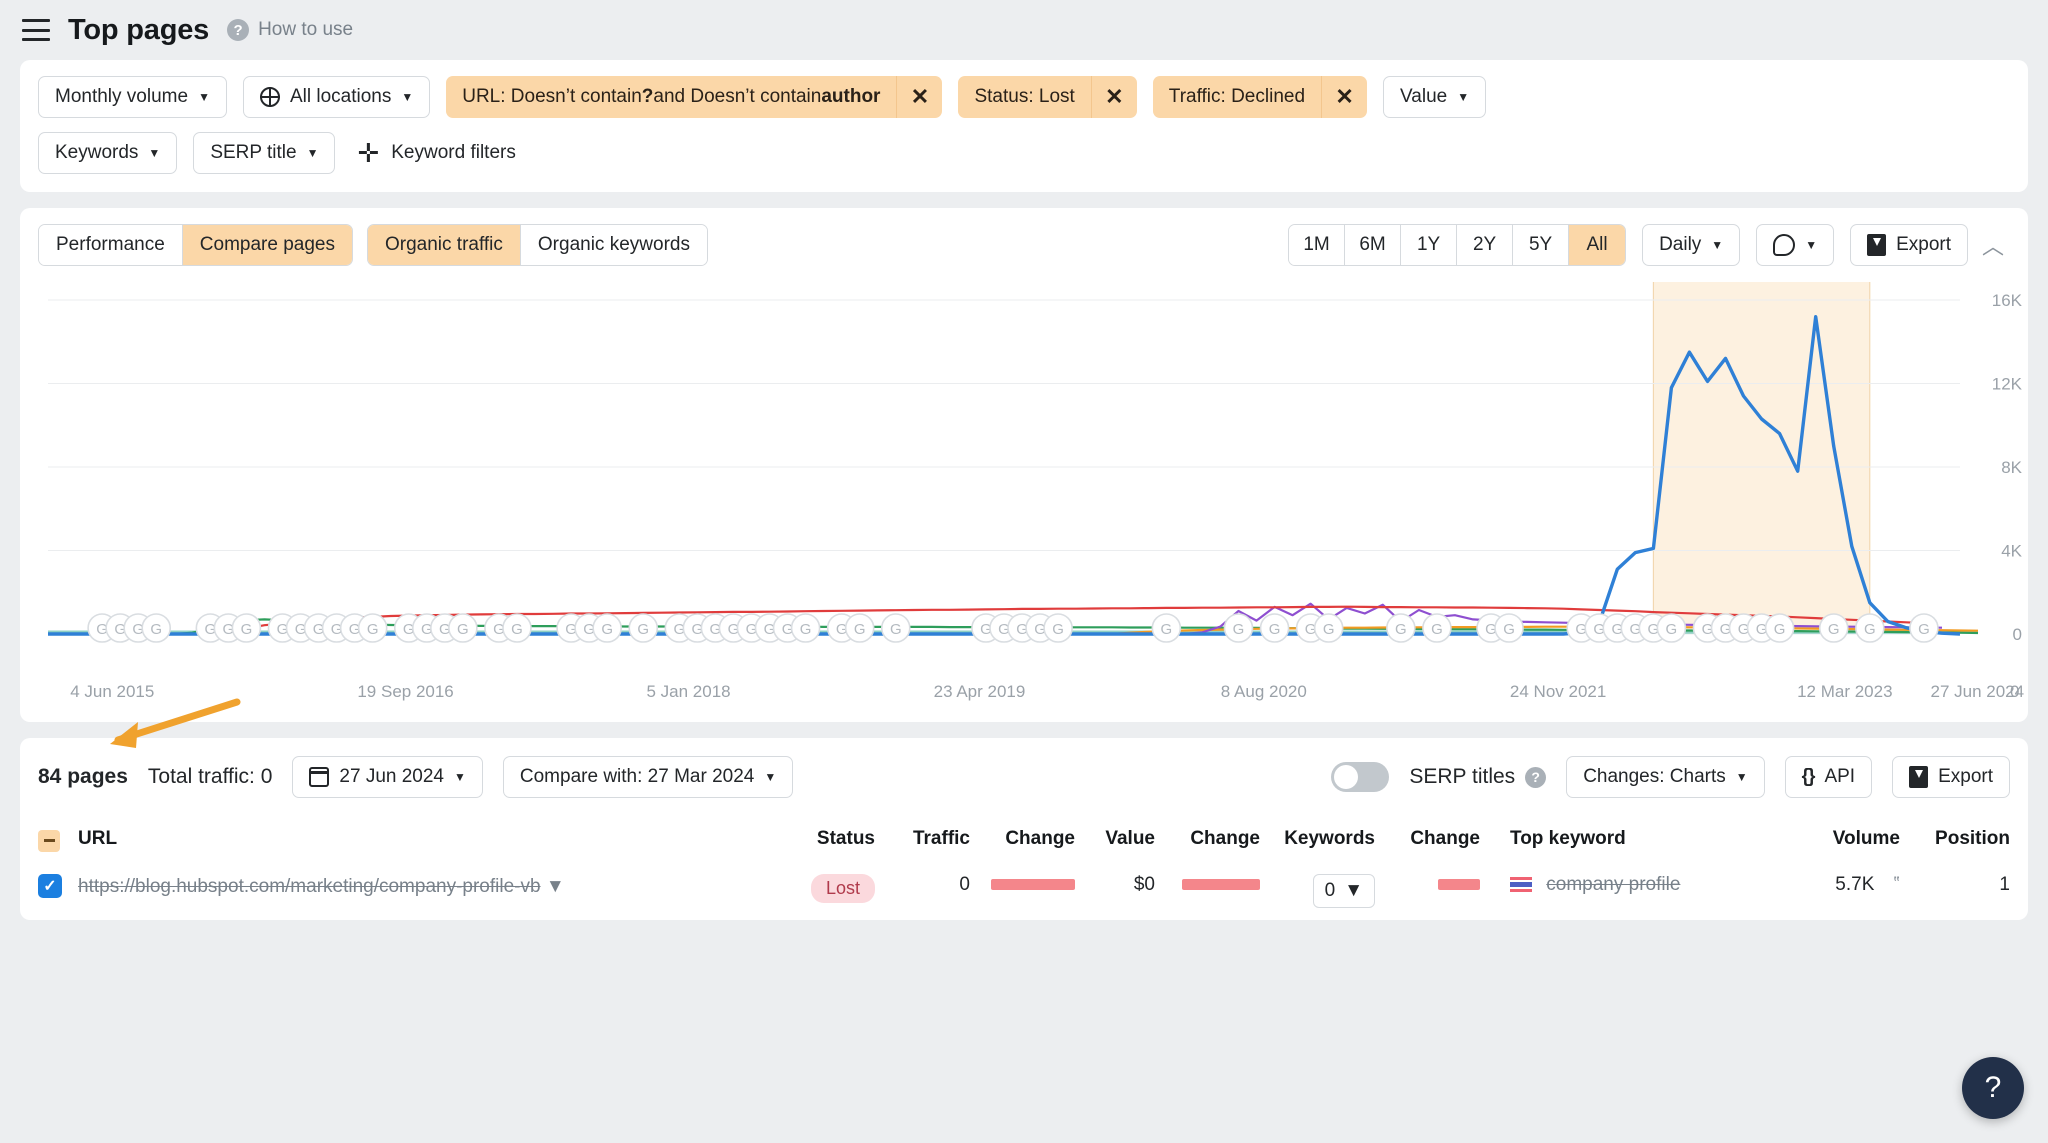 The image size is (2048, 1143). What do you see at coordinates (613, 245) in the screenshot?
I see `tab-organic-keywords: Organic keywords` at bounding box center [613, 245].